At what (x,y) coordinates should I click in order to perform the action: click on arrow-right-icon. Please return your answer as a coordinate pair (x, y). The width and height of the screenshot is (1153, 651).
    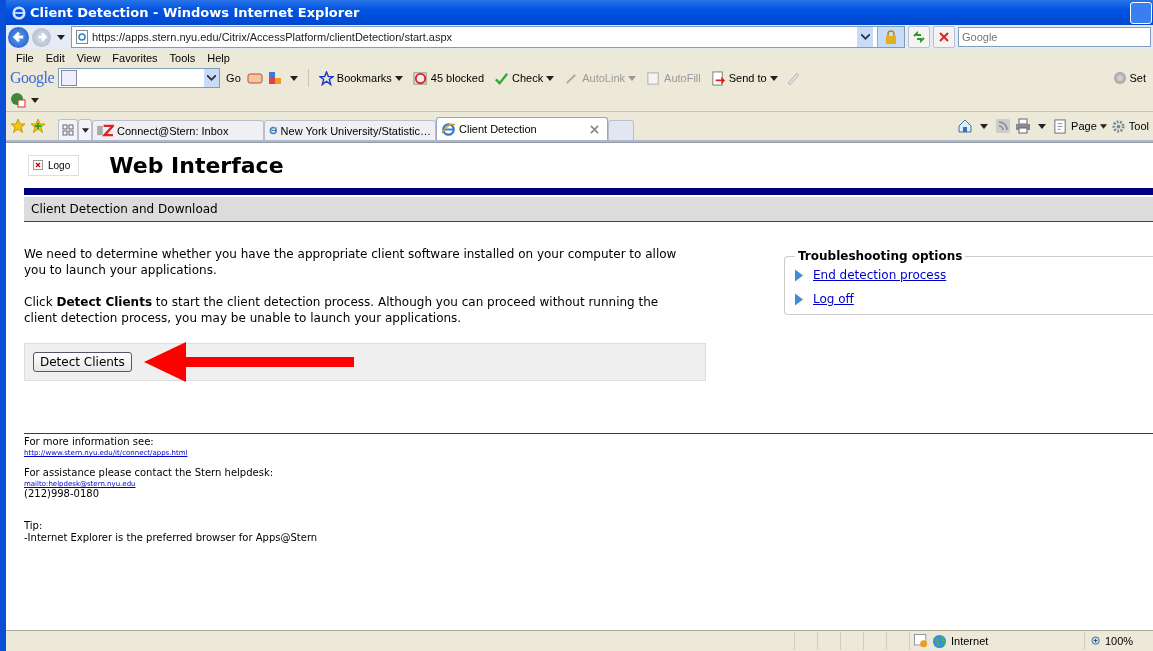
    Looking at the image, I should click on (41, 37).